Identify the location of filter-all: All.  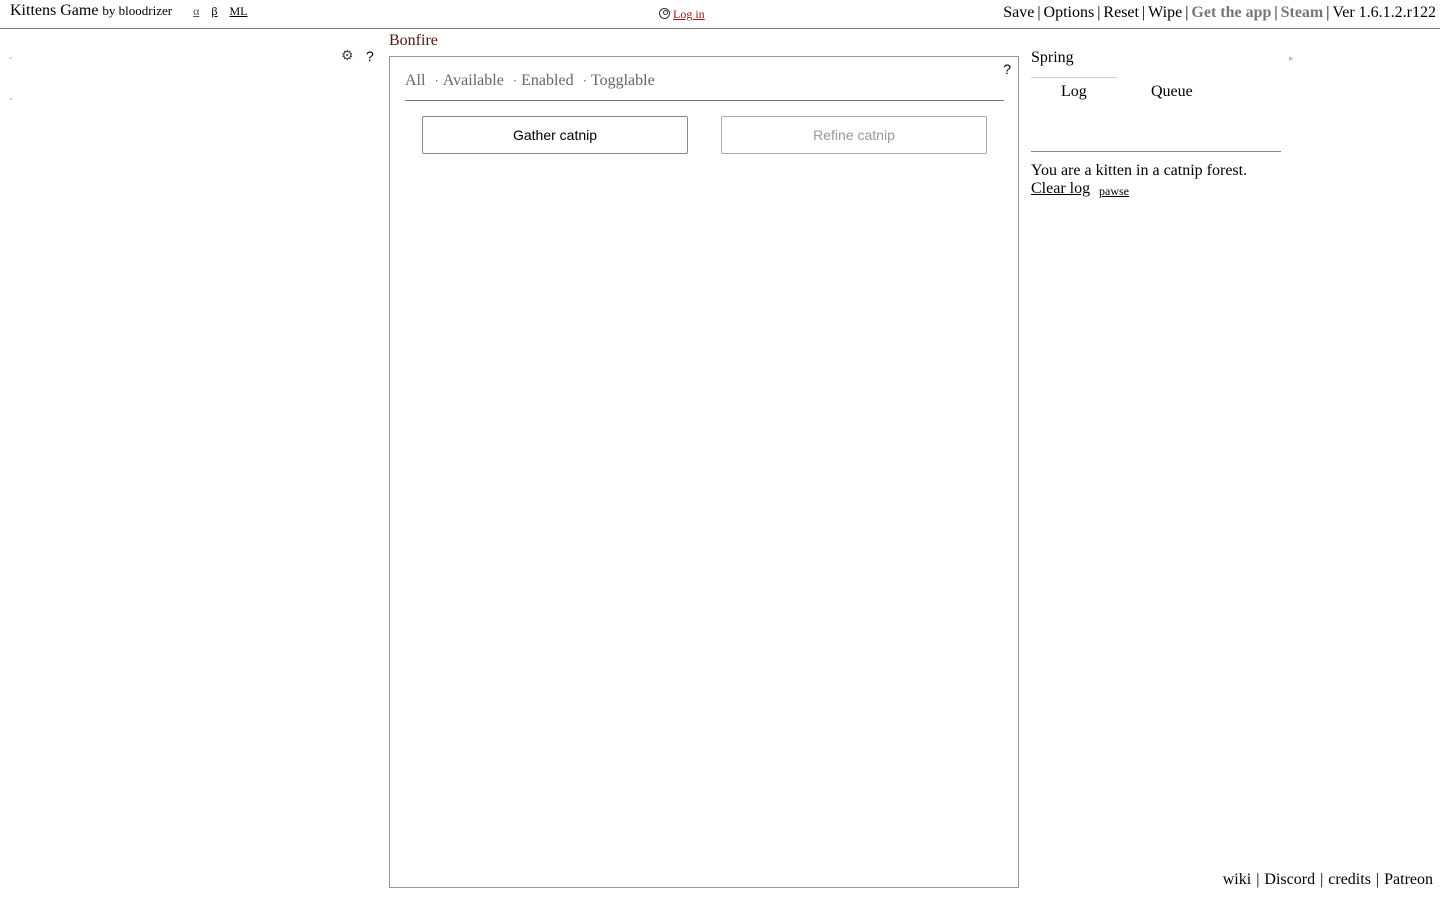
(415, 80).